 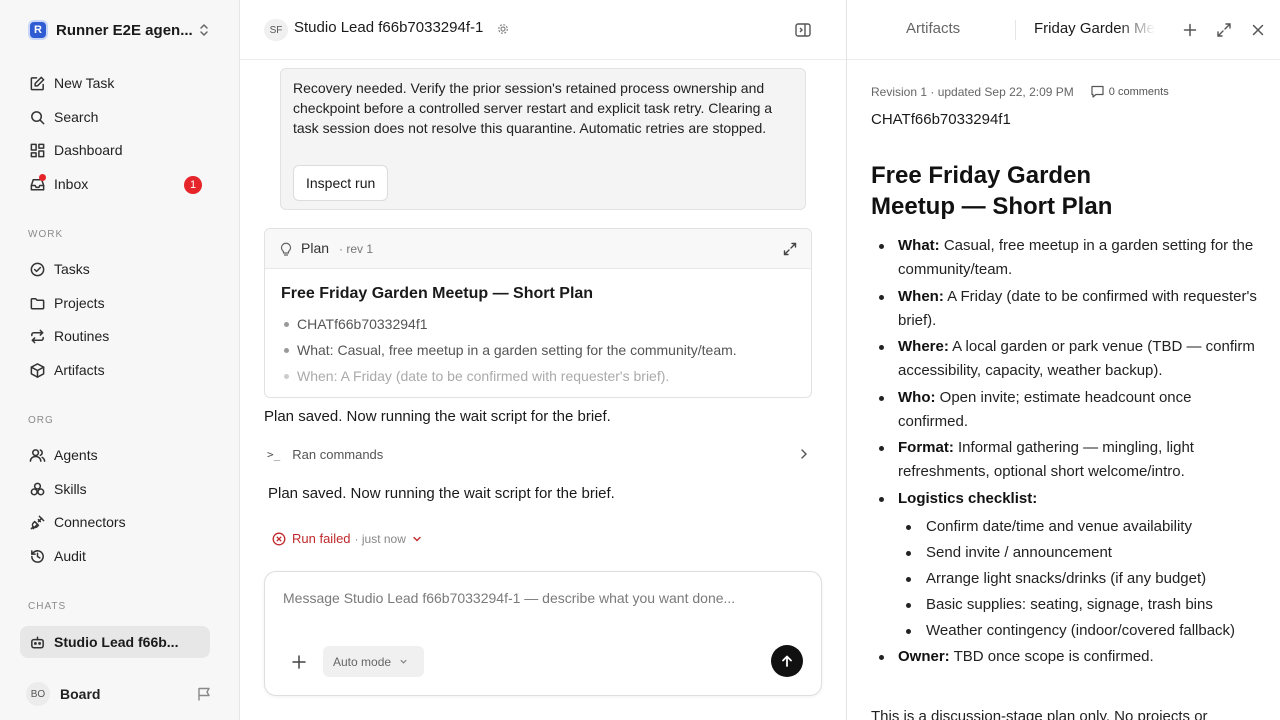 What do you see at coordinates (1224, 30) in the screenshot?
I see `maximize-icon` at bounding box center [1224, 30].